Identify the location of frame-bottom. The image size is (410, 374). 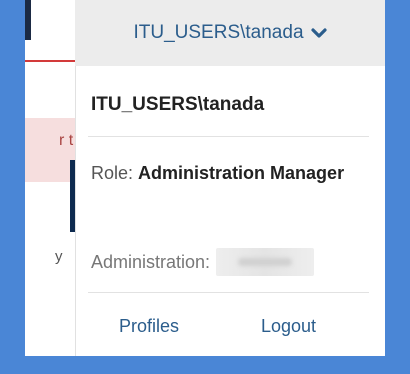
(205, 365).